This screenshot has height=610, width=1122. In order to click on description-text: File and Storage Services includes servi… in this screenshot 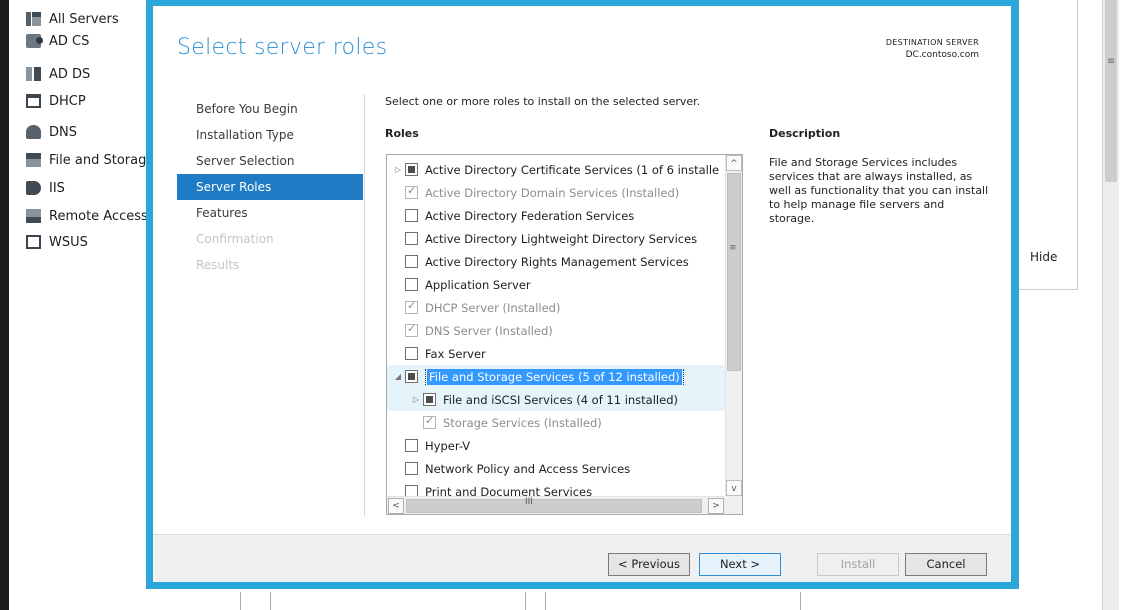, I will do `click(879, 190)`.